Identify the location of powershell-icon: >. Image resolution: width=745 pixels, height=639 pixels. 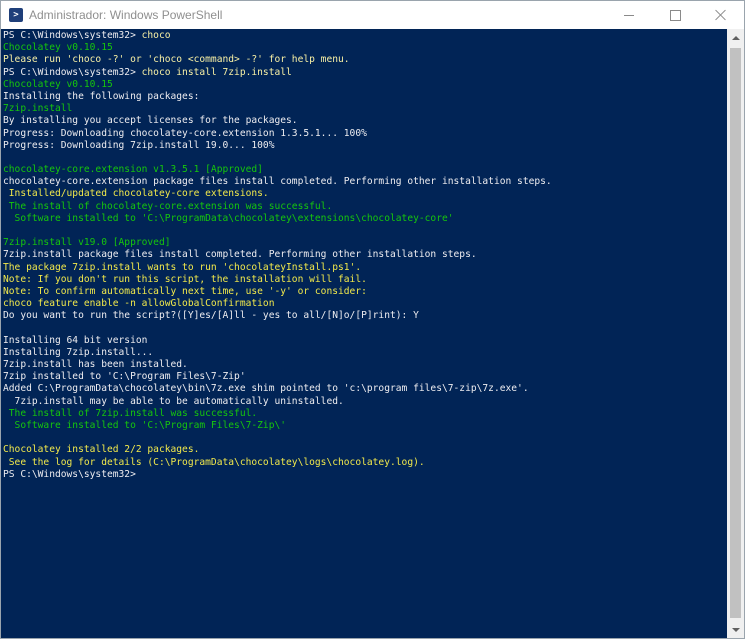
(16, 15).